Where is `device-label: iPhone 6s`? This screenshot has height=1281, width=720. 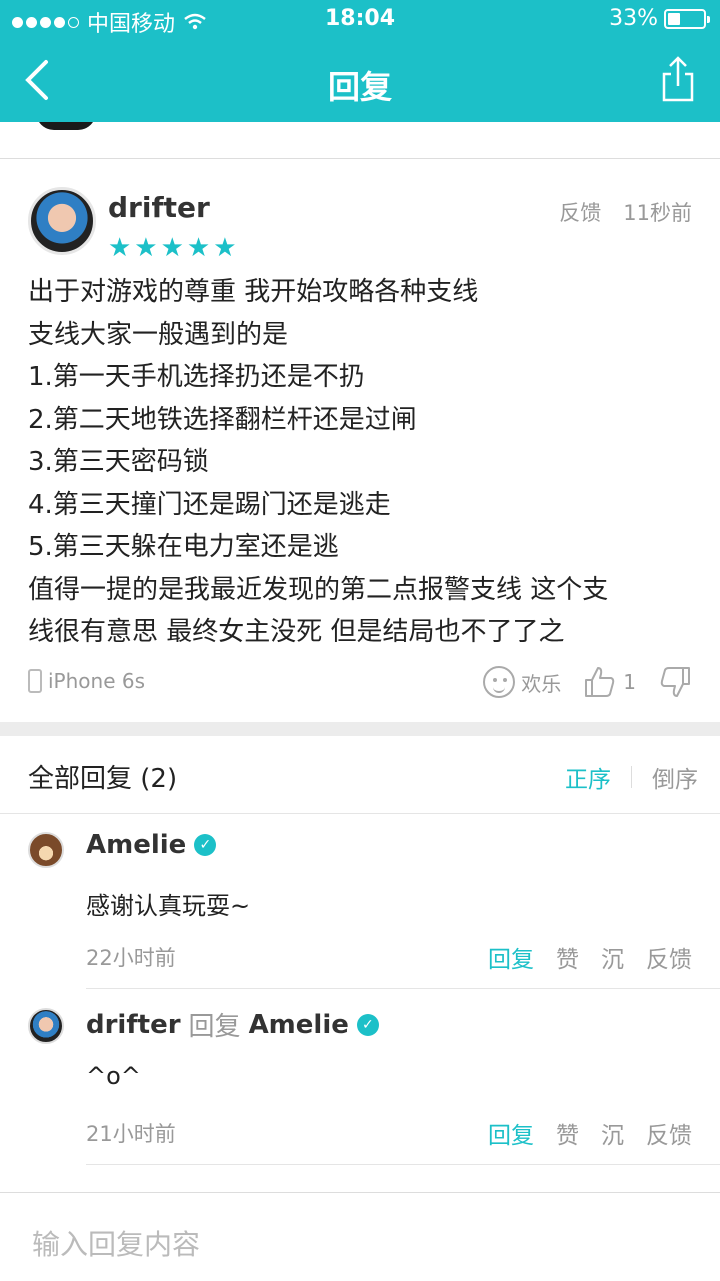 device-label: iPhone 6s is located at coordinates (97, 681).